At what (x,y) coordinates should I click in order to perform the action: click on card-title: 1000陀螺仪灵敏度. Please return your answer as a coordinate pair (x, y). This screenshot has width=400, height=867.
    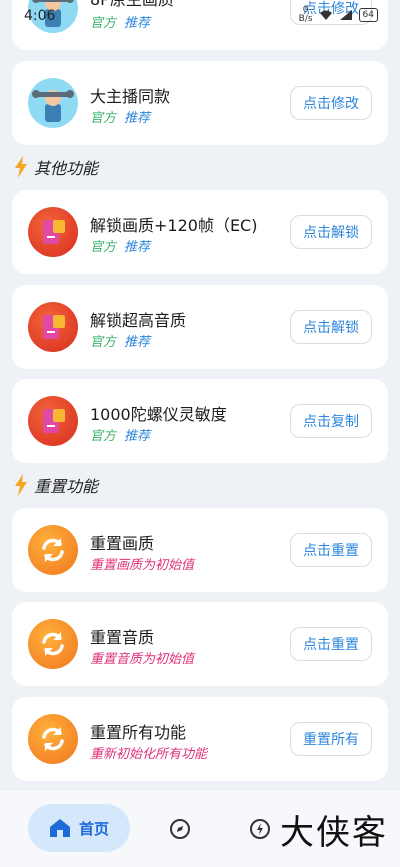
    Looking at the image, I should click on (158, 414).